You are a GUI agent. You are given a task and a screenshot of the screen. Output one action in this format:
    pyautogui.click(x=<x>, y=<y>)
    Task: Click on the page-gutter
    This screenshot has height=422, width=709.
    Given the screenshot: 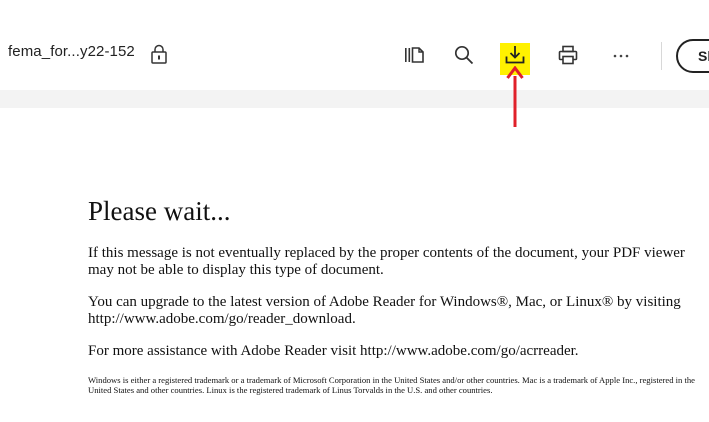 What is the action you would take?
    pyautogui.click(x=354, y=99)
    